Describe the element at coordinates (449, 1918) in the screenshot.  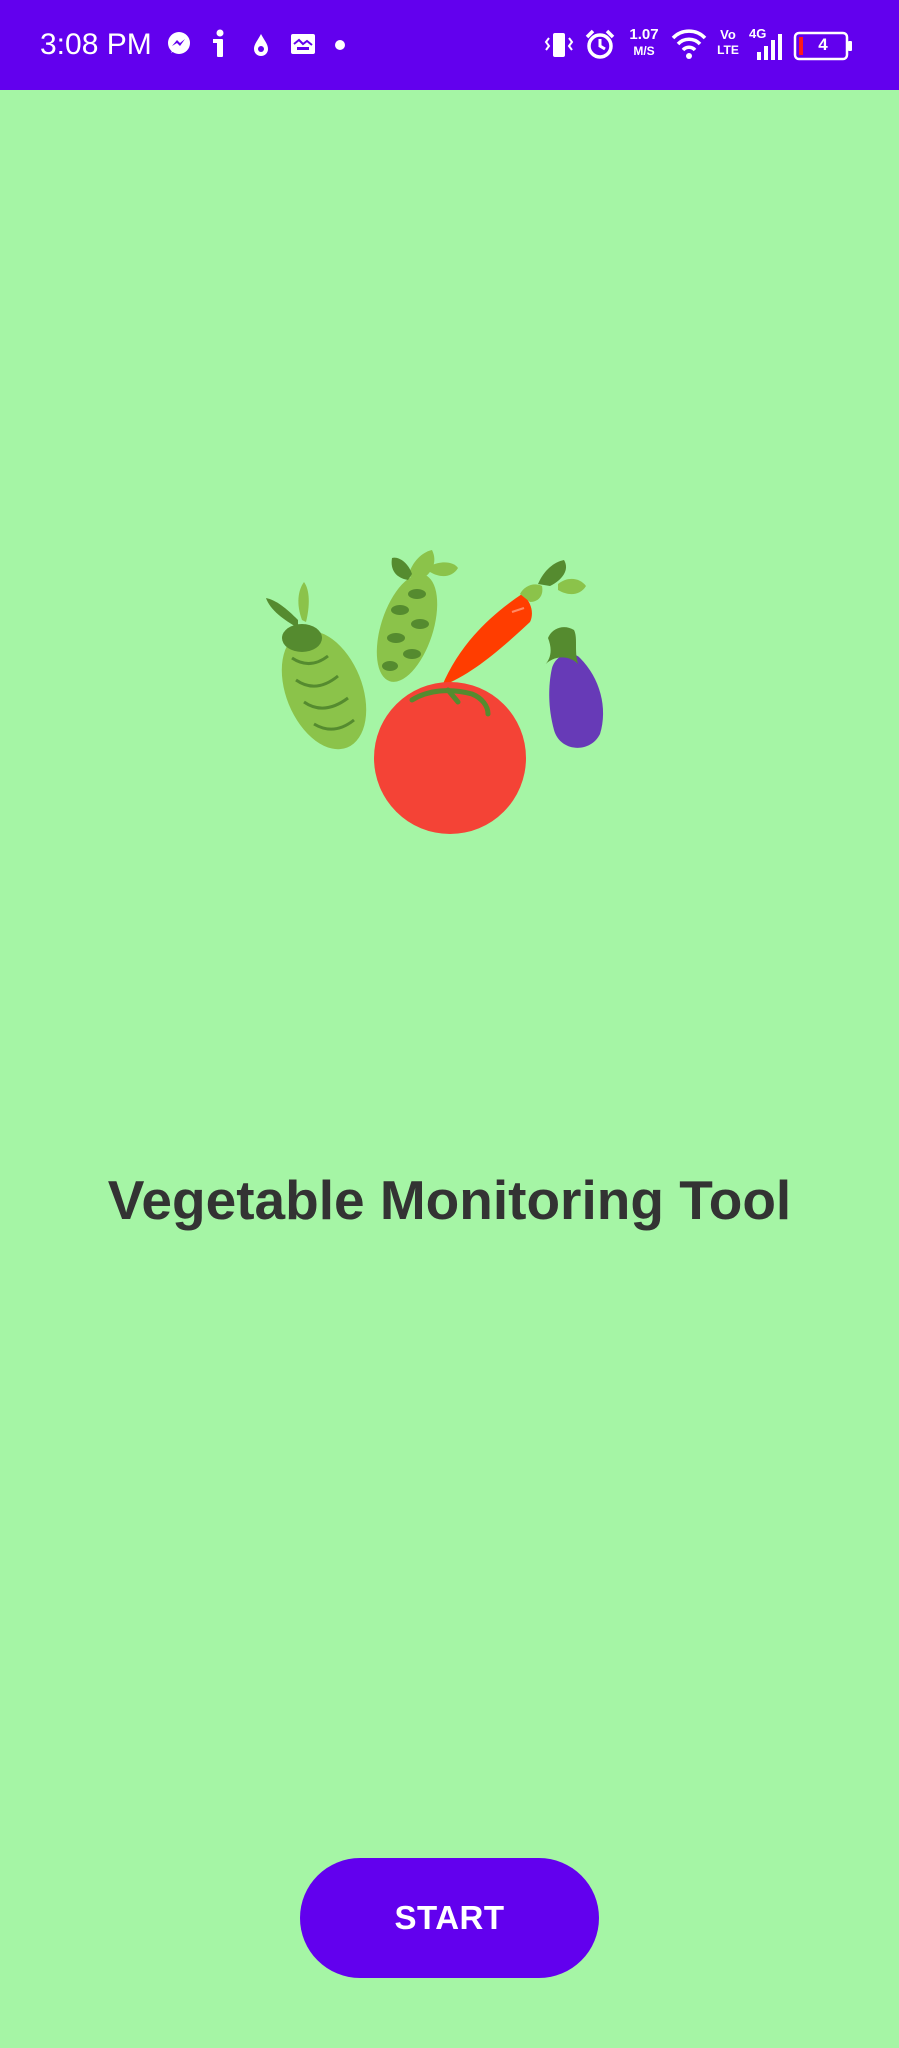
I see `start-button: START` at that location.